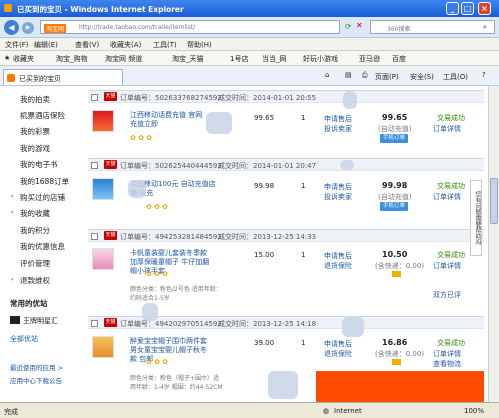 The height and width of the screenshot is (418, 499). What do you see at coordinates (42, 115) in the screenshot?
I see `sidebar-item: 机票酒店保险` at bounding box center [42, 115].